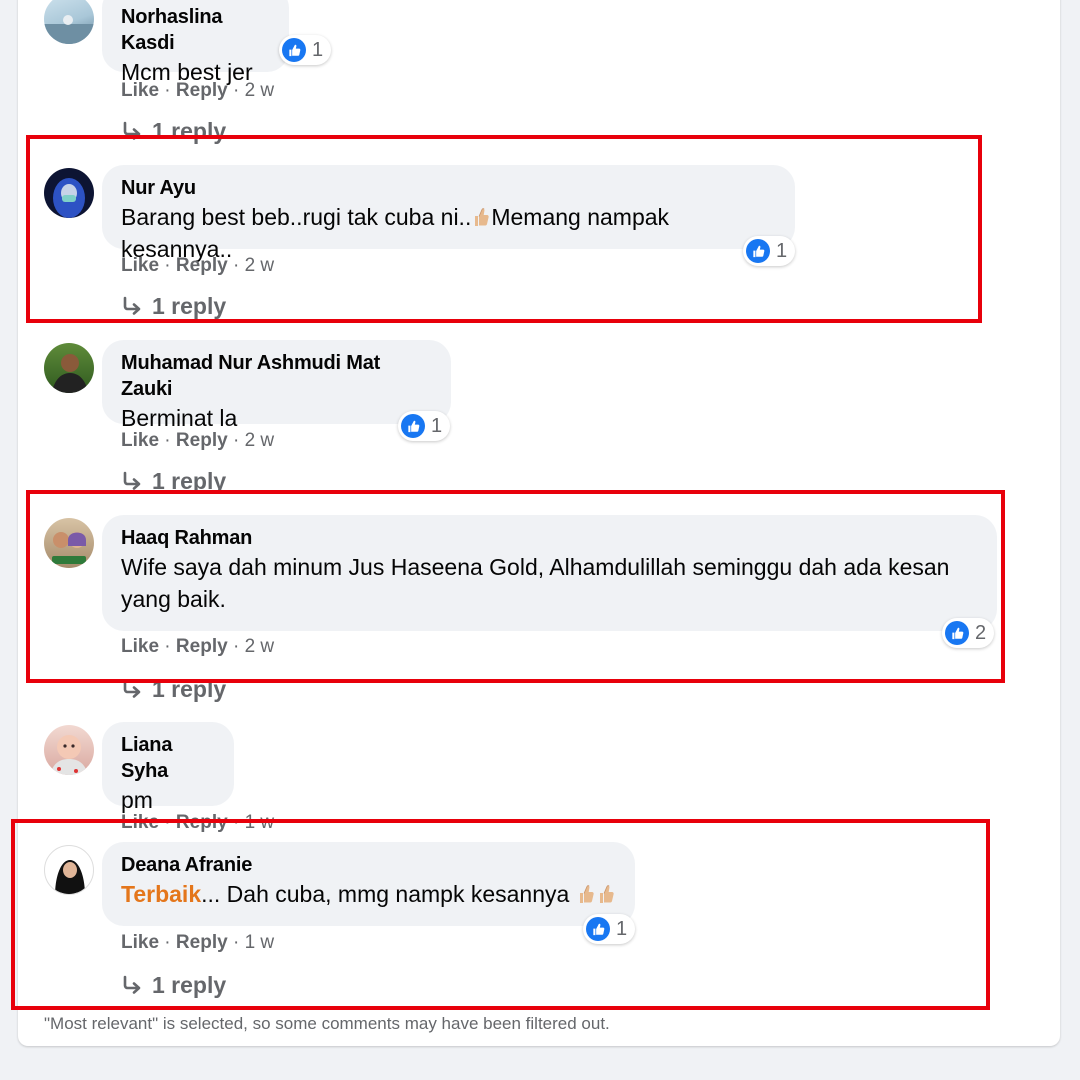  Describe the element at coordinates (196, 30) in the screenshot. I see `comment-author: Norhaslina Kasdi` at that location.